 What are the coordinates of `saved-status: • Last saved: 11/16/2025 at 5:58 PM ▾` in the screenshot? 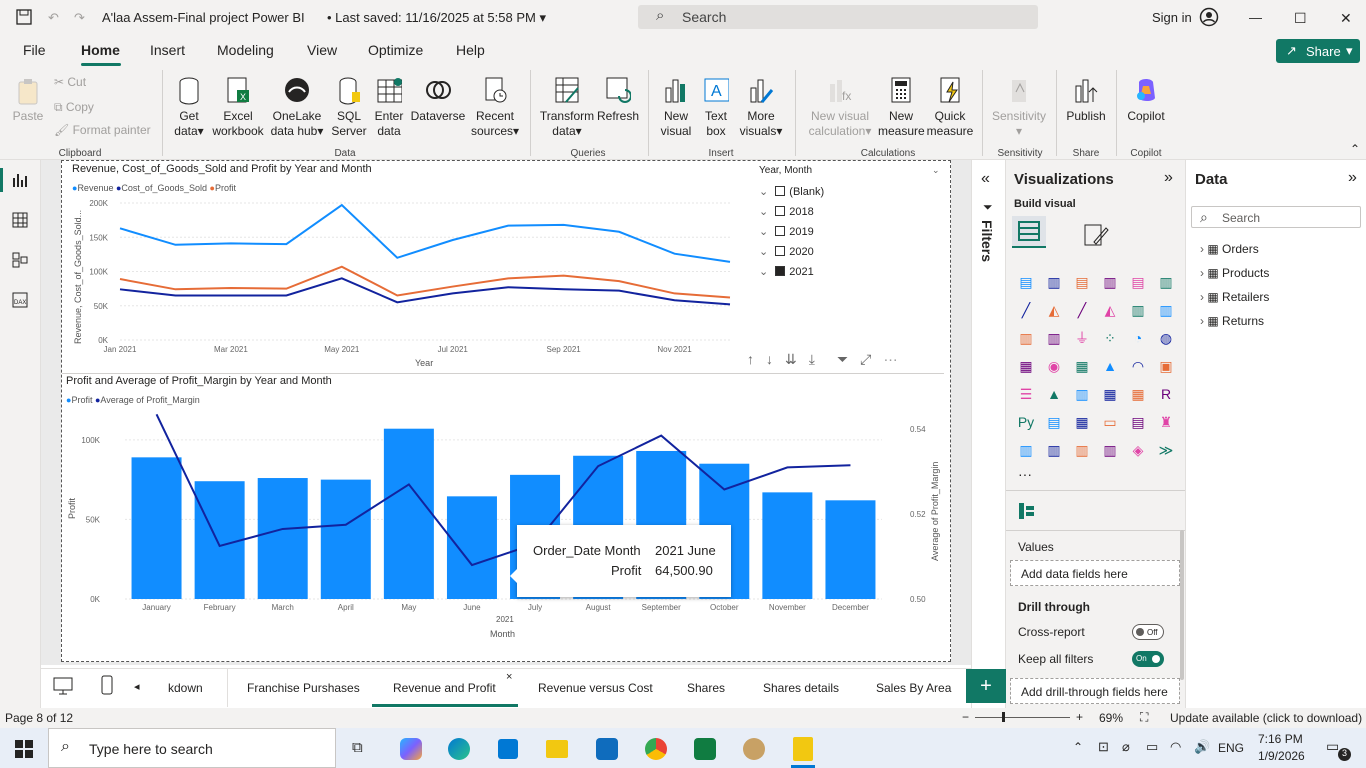 It's located at (436, 18).